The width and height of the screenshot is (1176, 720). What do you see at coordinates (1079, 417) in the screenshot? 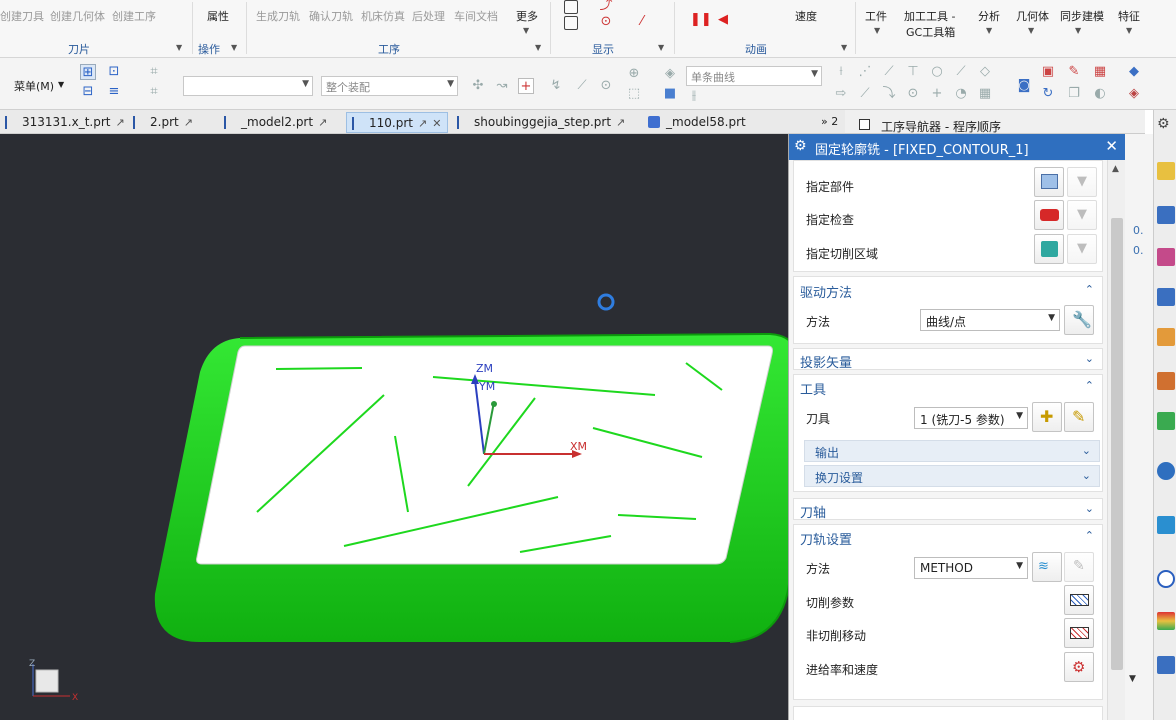
I see `edit-tool-button: ✎` at bounding box center [1079, 417].